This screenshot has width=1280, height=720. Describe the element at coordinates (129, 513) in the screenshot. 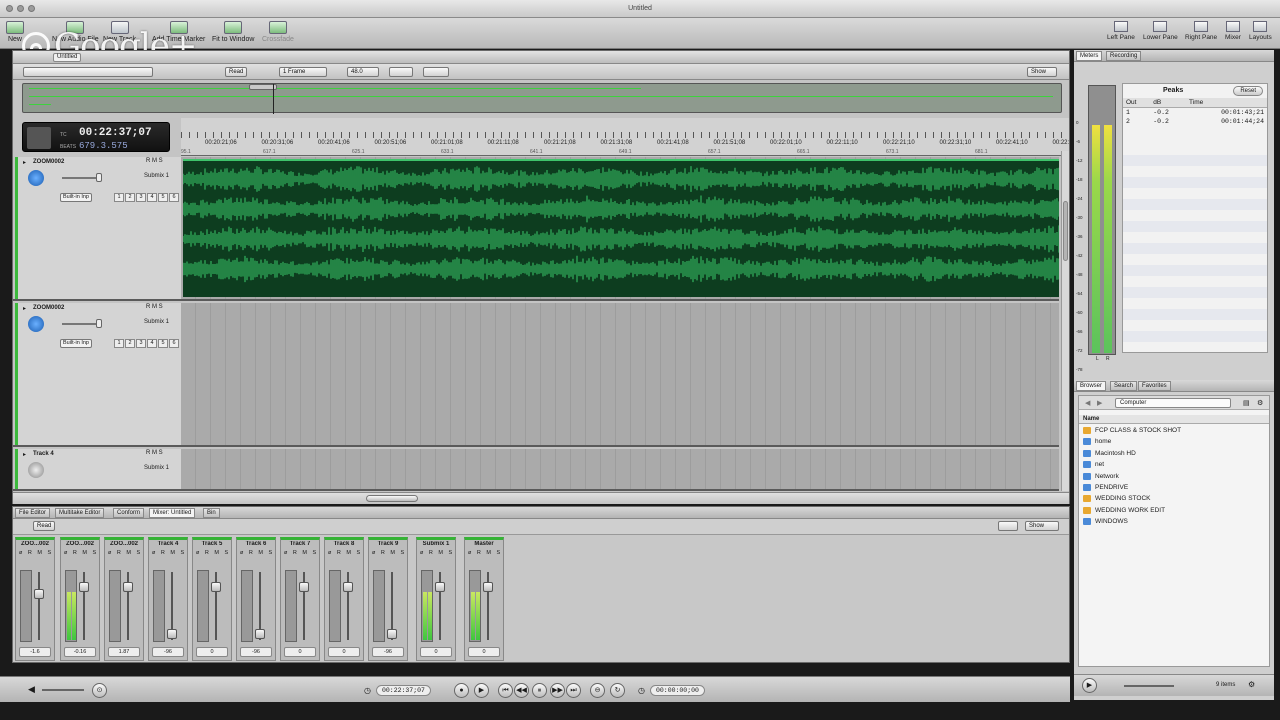

I see `tab-conform: Conform` at that location.